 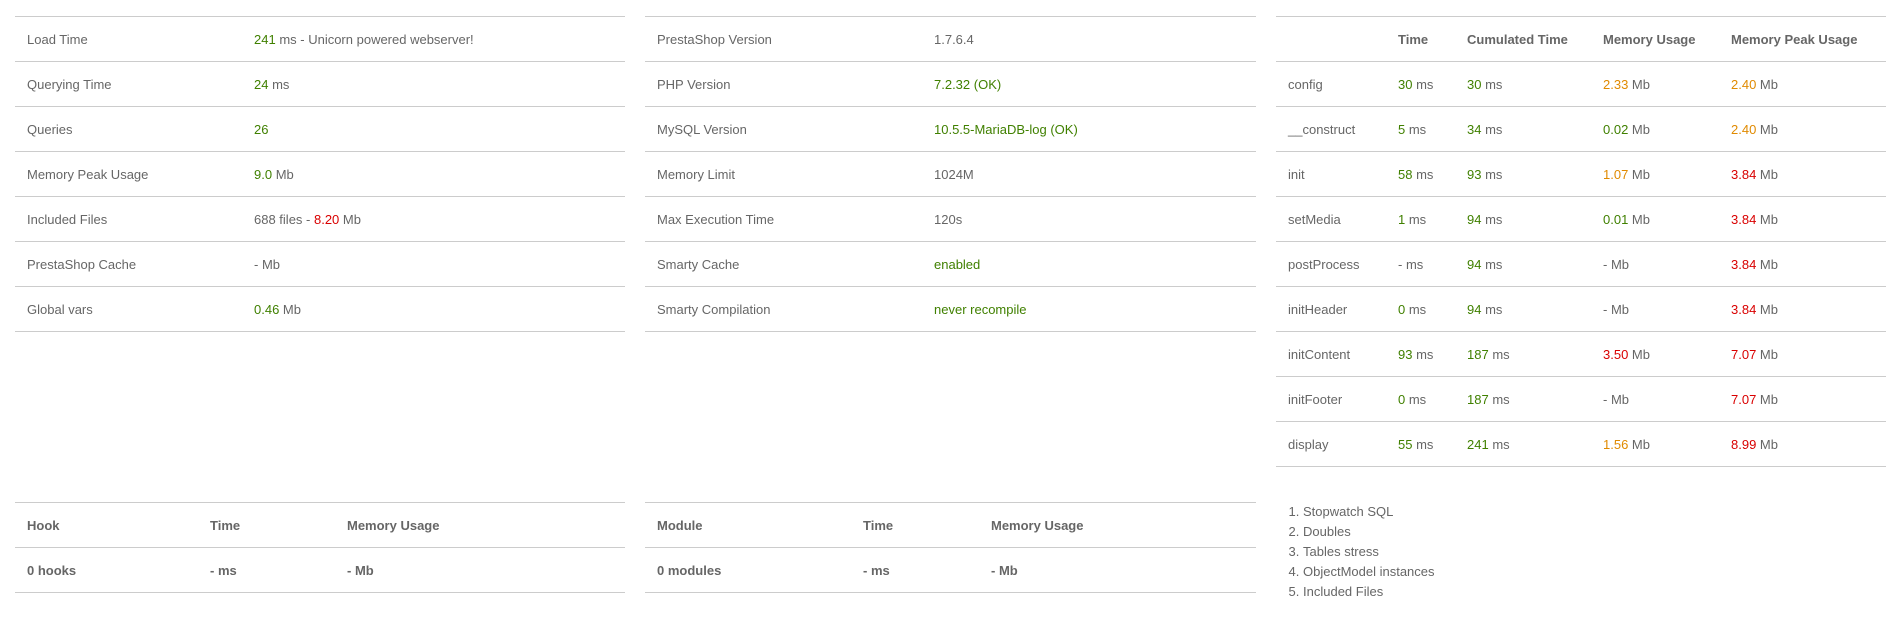 I want to click on timing-step-name: display, so click(x=1331, y=444).